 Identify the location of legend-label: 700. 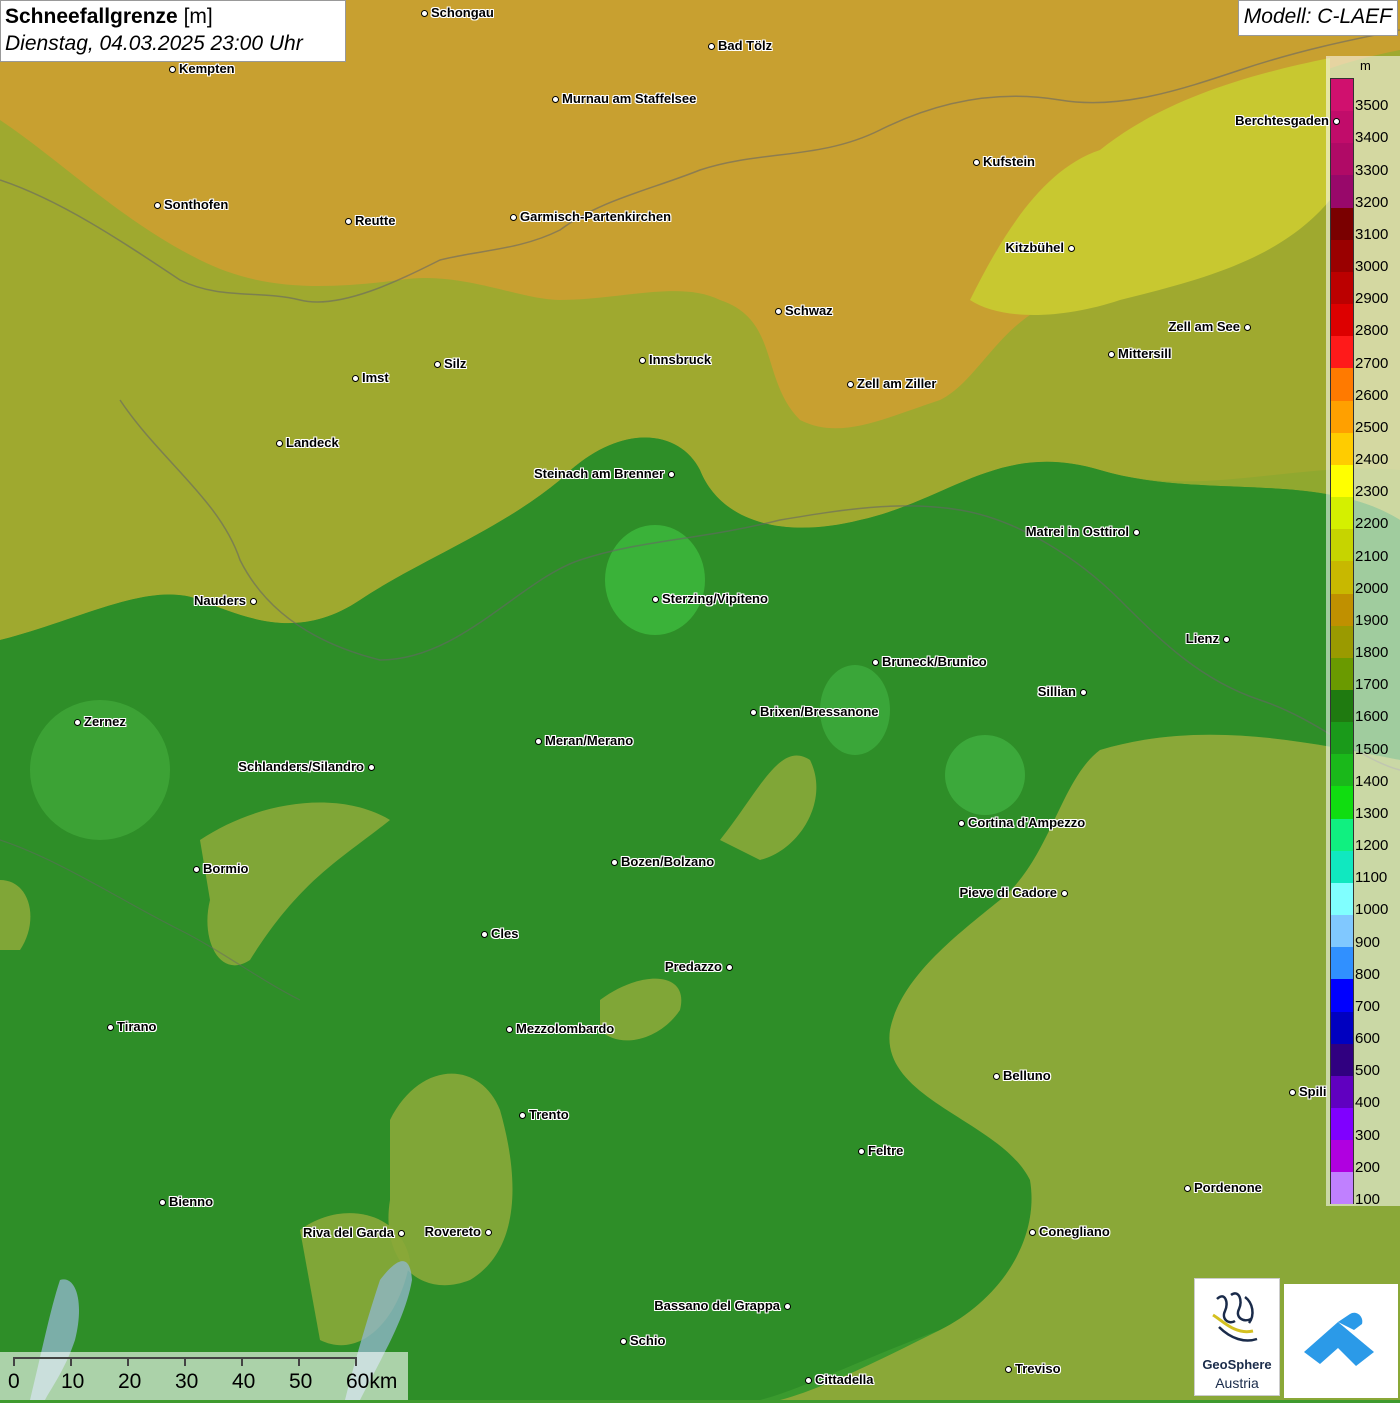
(1368, 1006).